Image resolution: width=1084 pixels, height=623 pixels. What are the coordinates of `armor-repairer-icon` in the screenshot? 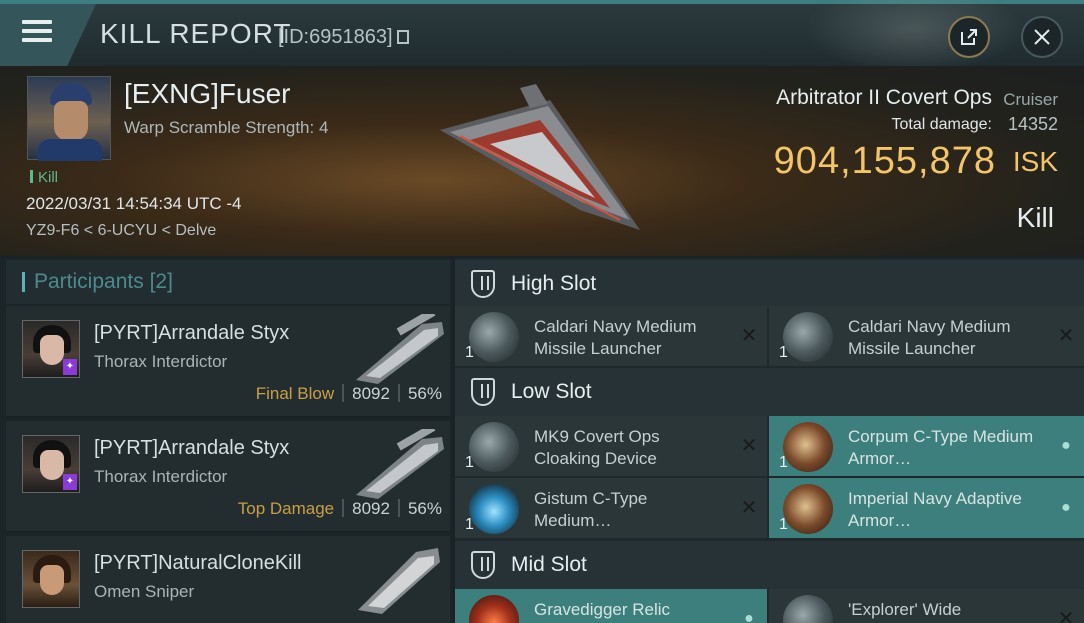 It's located at (808, 447).